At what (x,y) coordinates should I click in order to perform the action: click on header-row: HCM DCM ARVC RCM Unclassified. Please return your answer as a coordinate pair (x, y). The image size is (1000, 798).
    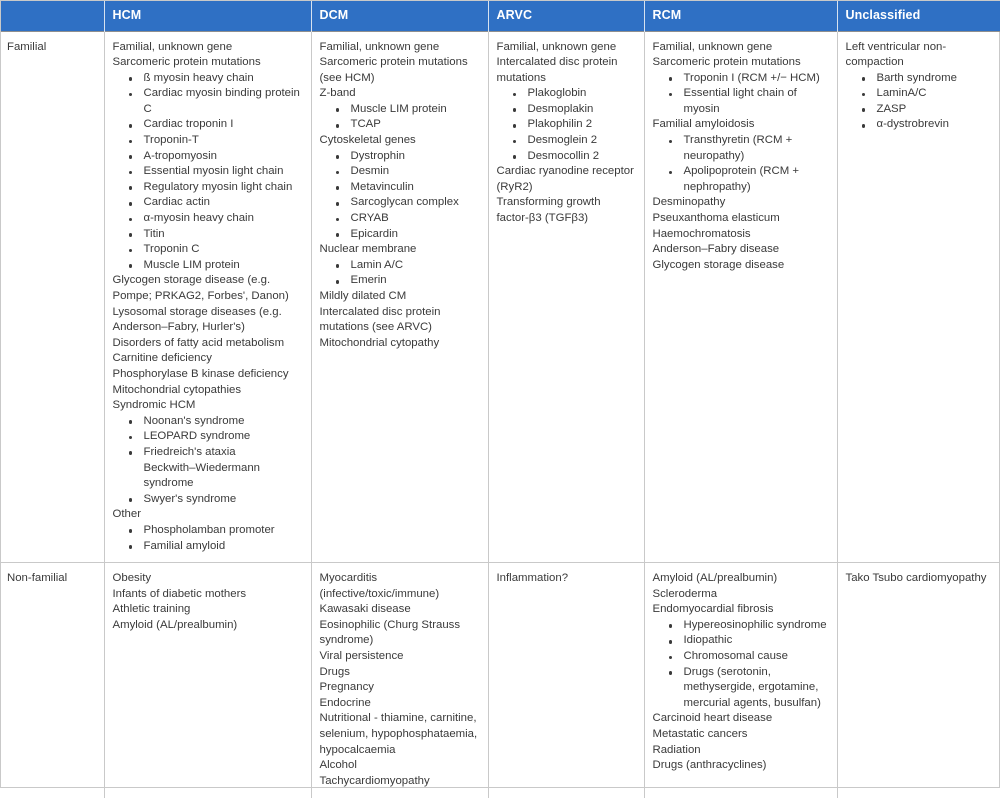
    Looking at the image, I should click on (500, 16).